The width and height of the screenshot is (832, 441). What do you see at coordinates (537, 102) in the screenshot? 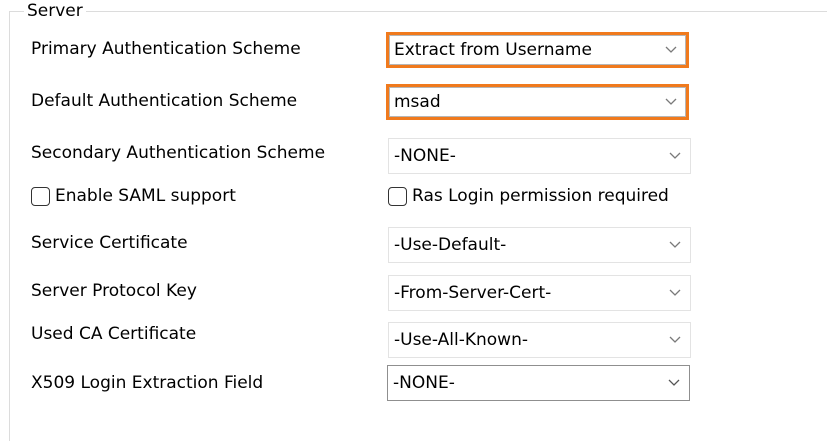
I see `default-auth-select: msad` at bounding box center [537, 102].